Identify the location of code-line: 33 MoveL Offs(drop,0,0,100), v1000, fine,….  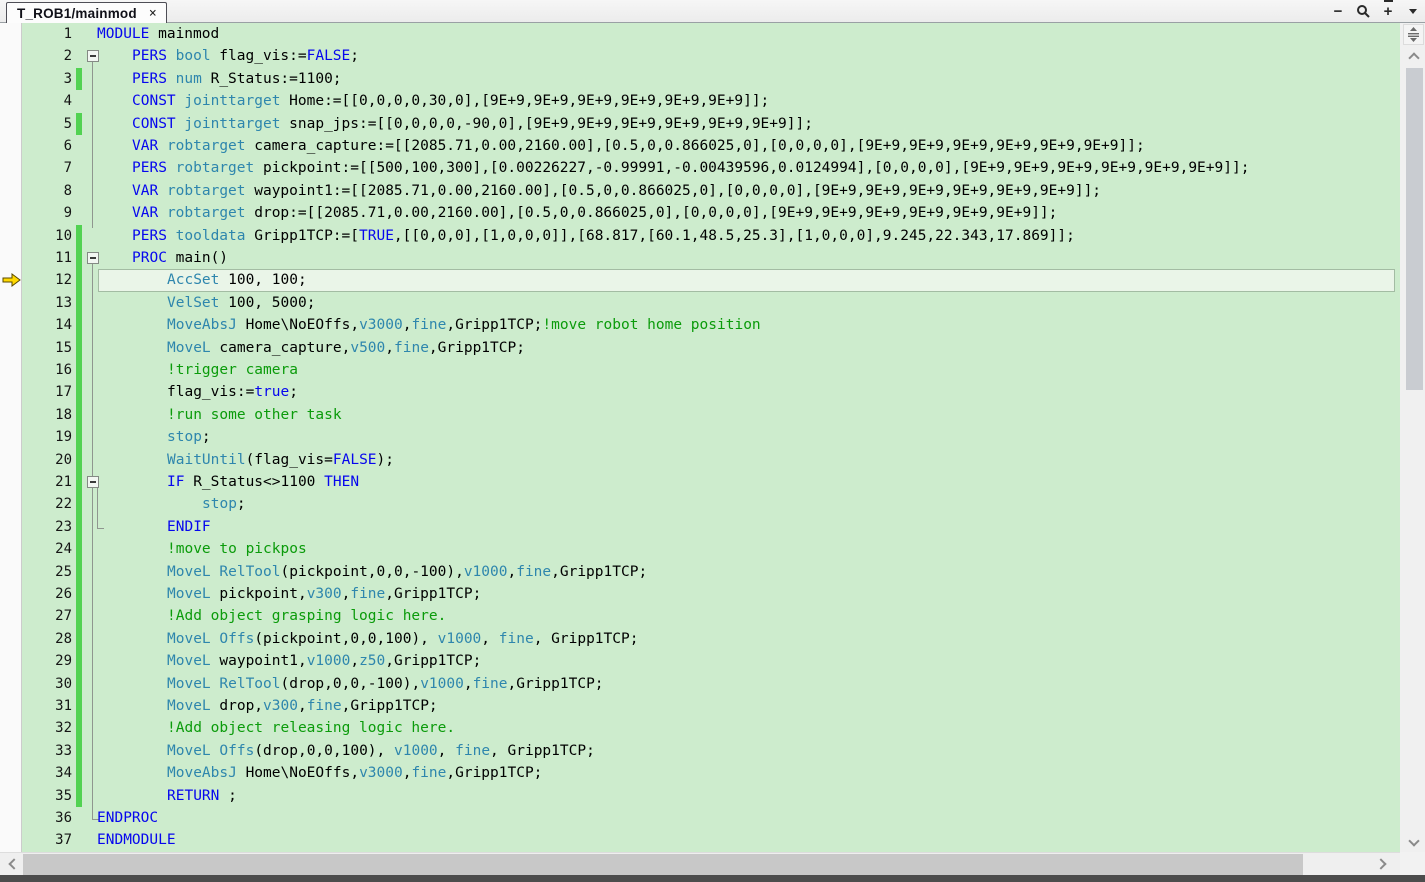
(711, 751).